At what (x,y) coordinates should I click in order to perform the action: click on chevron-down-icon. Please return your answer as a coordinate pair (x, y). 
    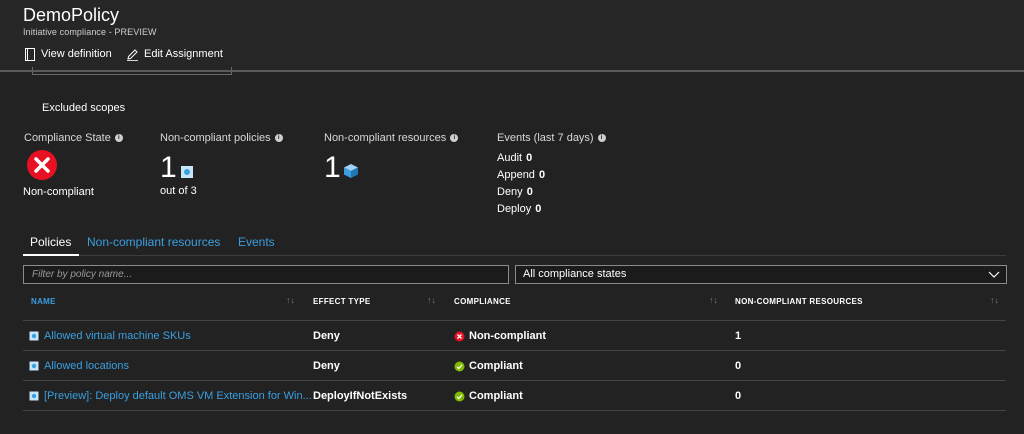
    Looking at the image, I should click on (994, 274).